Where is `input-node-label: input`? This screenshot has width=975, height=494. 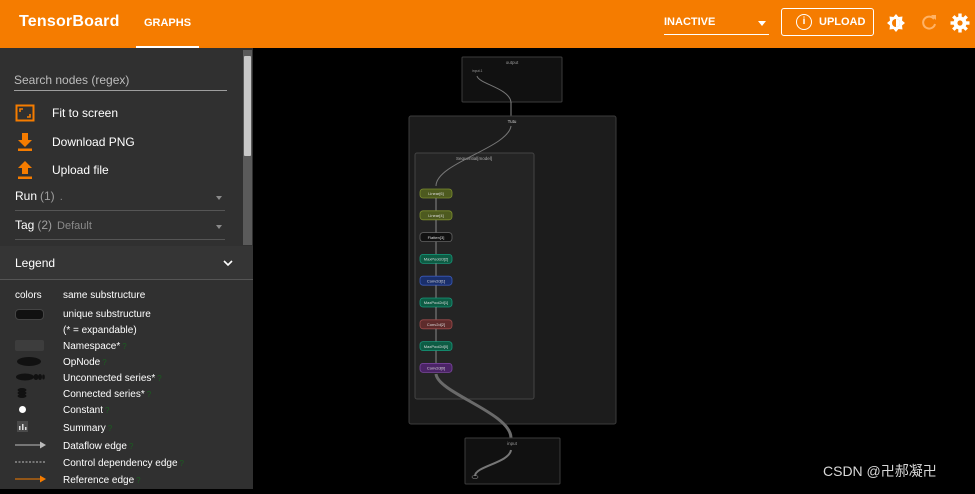
input-node-label: input is located at coordinates (512, 443).